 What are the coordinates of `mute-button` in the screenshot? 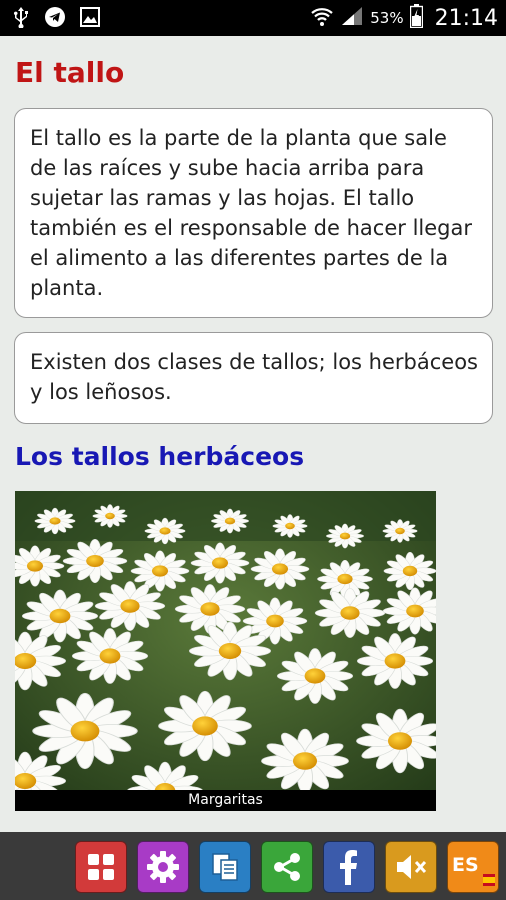 It's located at (411, 867).